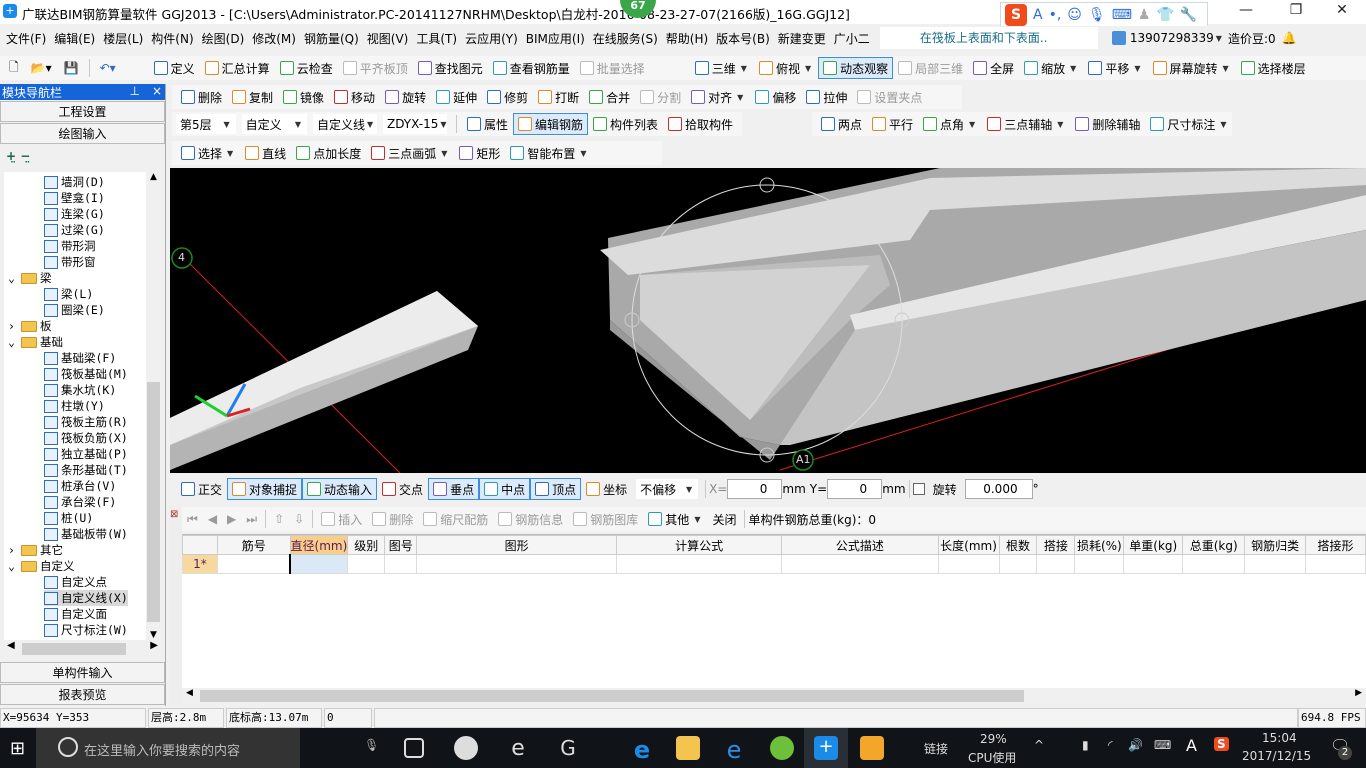 The width and height of the screenshot is (1366, 768). Describe the element at coordinates (530, 519) in the screenshot. I see `button-rebarbar-items-3: 钢筋信息` at that location.